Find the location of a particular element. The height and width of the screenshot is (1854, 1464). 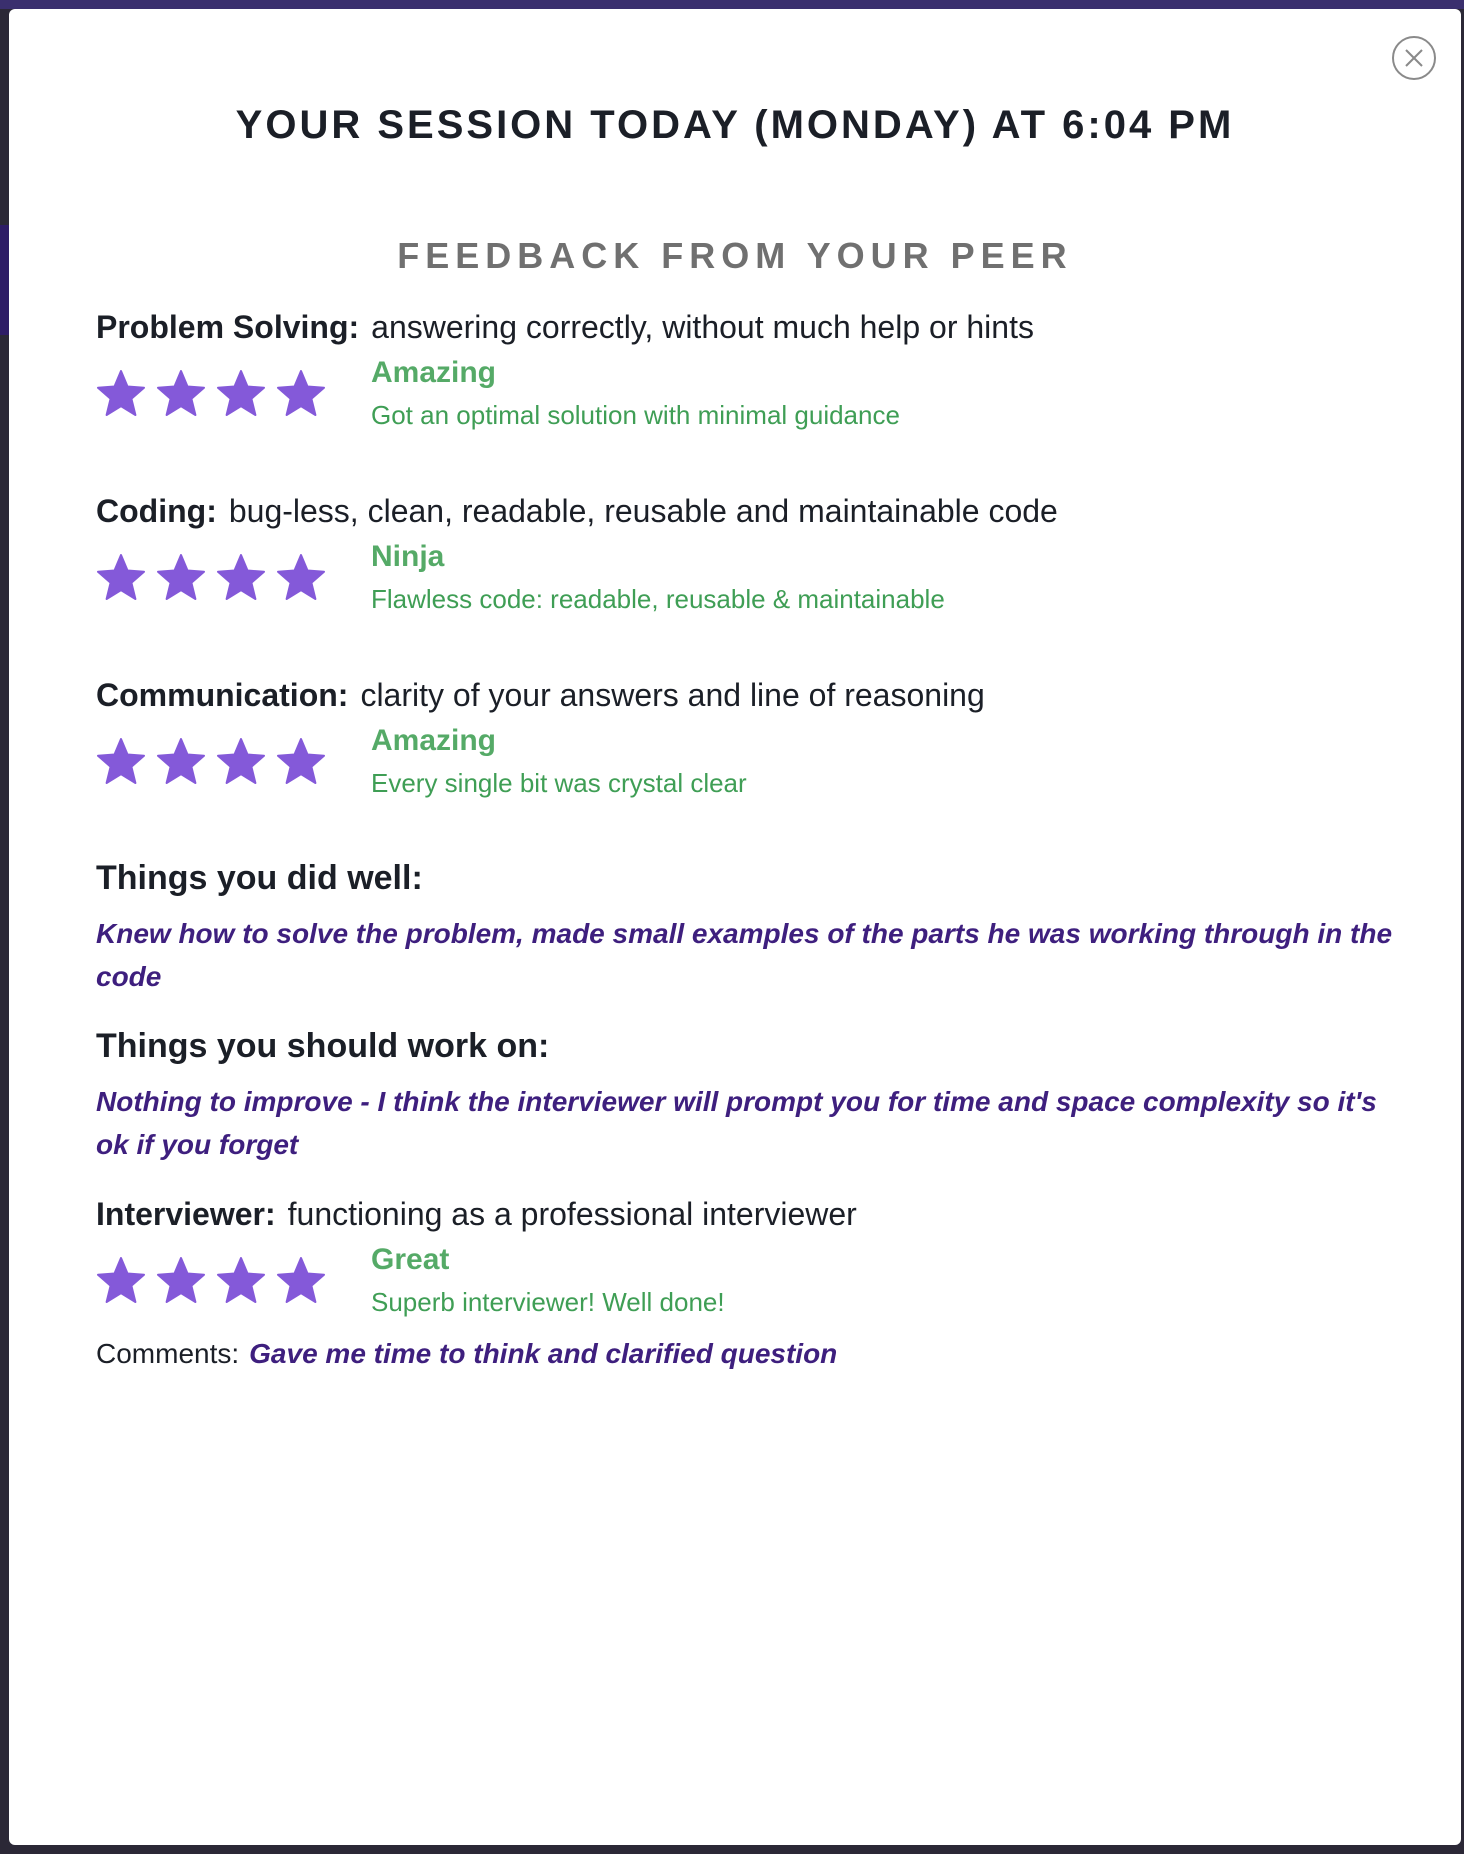

rating-level: Great is located at coordinates (410, 1259).